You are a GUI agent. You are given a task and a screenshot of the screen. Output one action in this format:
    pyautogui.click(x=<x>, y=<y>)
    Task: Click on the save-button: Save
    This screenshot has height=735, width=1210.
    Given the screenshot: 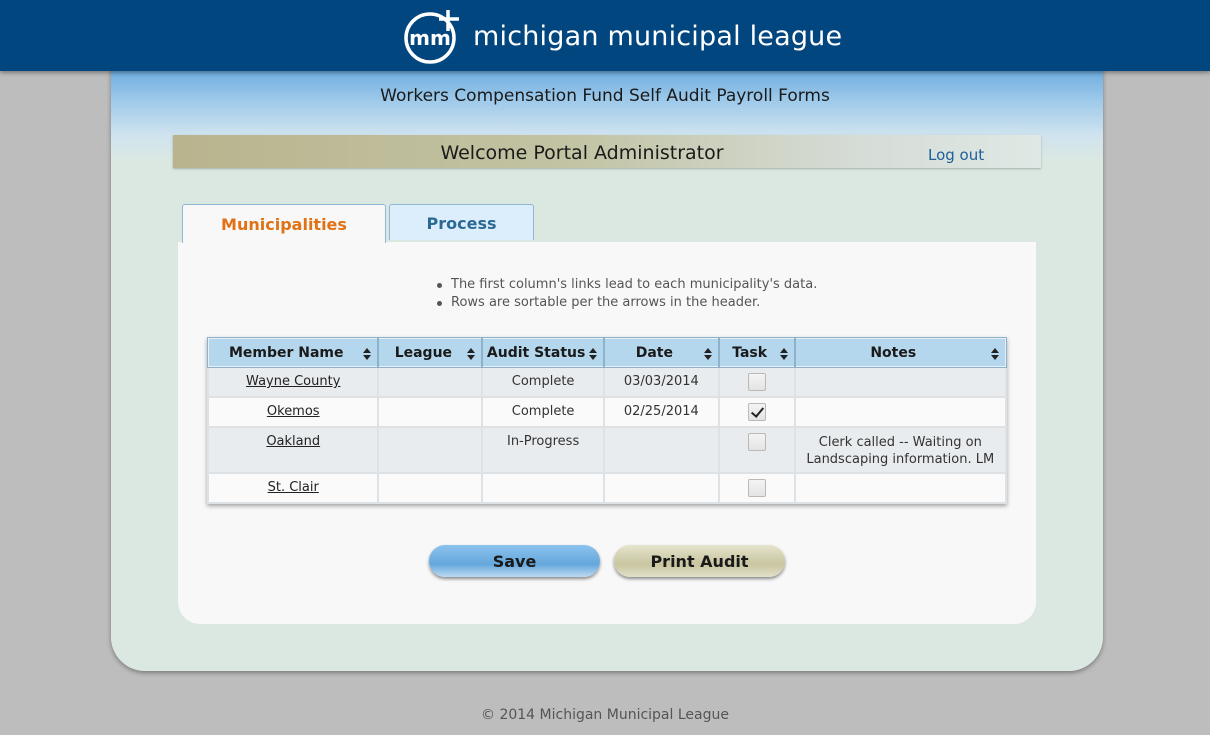 What is the action you would take?
    pyautogui.click(x=514, y=561)
    